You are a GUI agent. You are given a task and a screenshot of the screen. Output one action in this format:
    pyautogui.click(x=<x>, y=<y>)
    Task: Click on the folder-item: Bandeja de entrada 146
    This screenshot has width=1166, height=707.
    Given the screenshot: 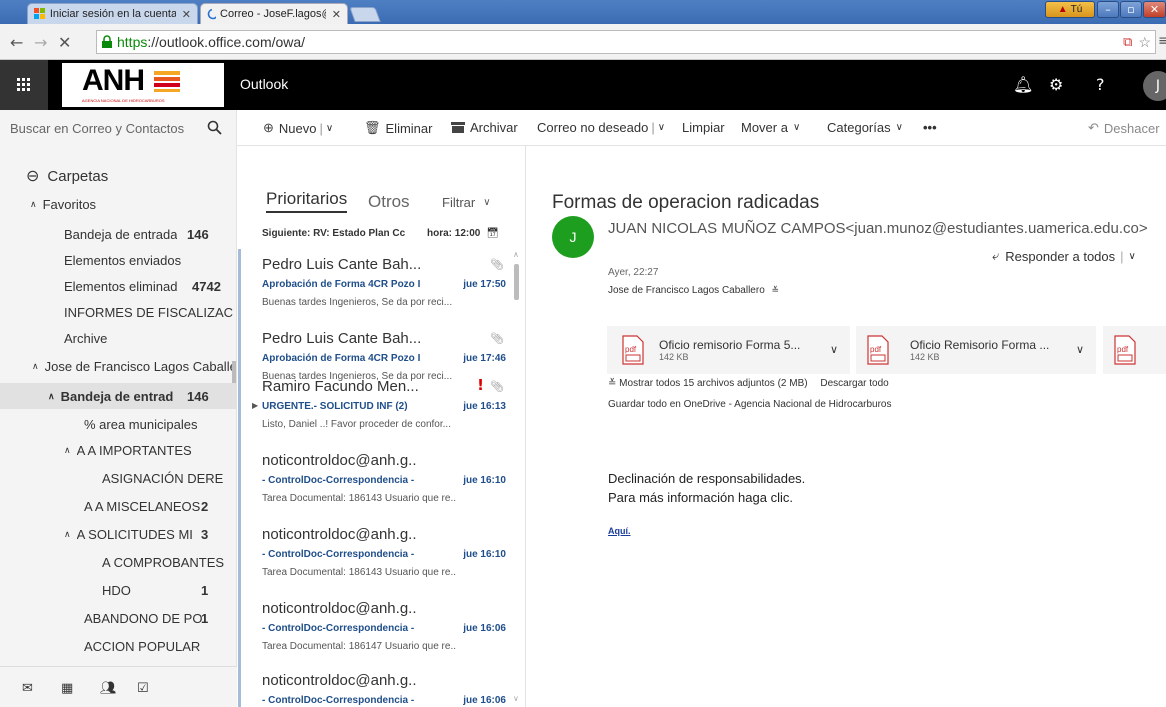 What is the action you would take?
    pyautogui.click(x=118, y=234)
    